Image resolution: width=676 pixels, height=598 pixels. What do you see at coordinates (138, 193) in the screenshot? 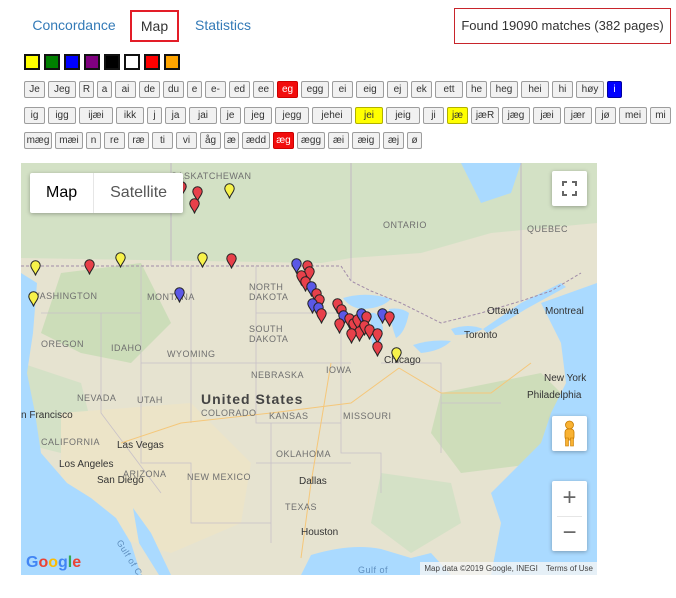
I see `map-type-satellite-button: Satellite` at bounding box center [138, 193].